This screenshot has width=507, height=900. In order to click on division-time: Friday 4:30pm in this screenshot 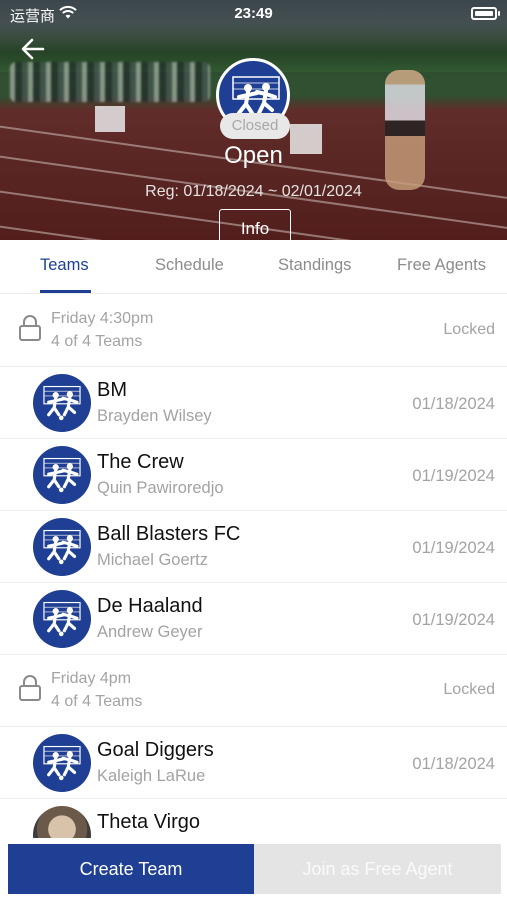, I will do `click(102, 318)`.